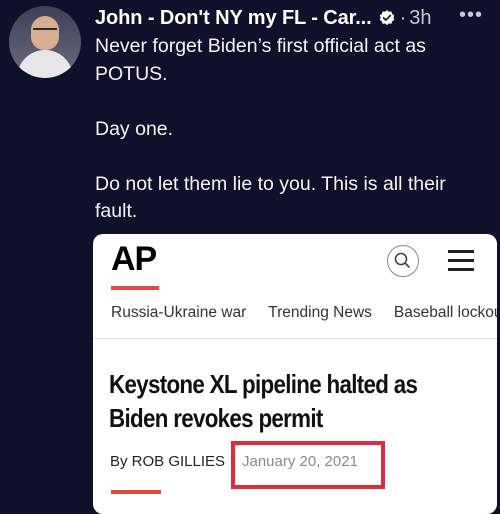  I want to click on tweet-timestamp: 3h, so click(420, 18).